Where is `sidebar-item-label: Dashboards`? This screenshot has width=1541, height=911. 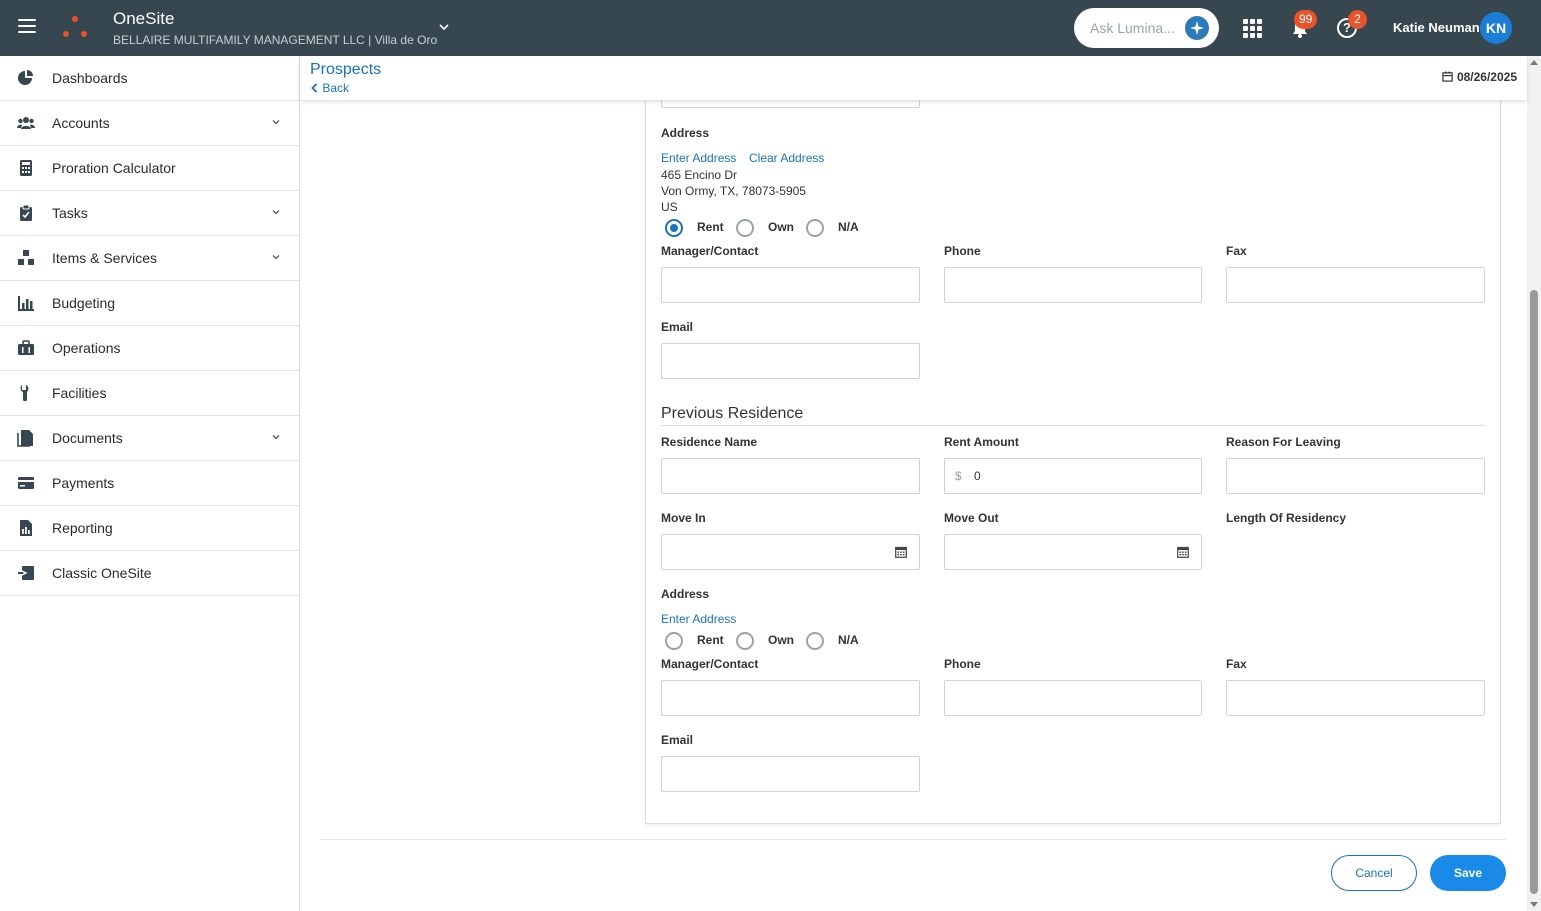 sidebar-item-label: Dashboards is located at coordinates (90, 78).